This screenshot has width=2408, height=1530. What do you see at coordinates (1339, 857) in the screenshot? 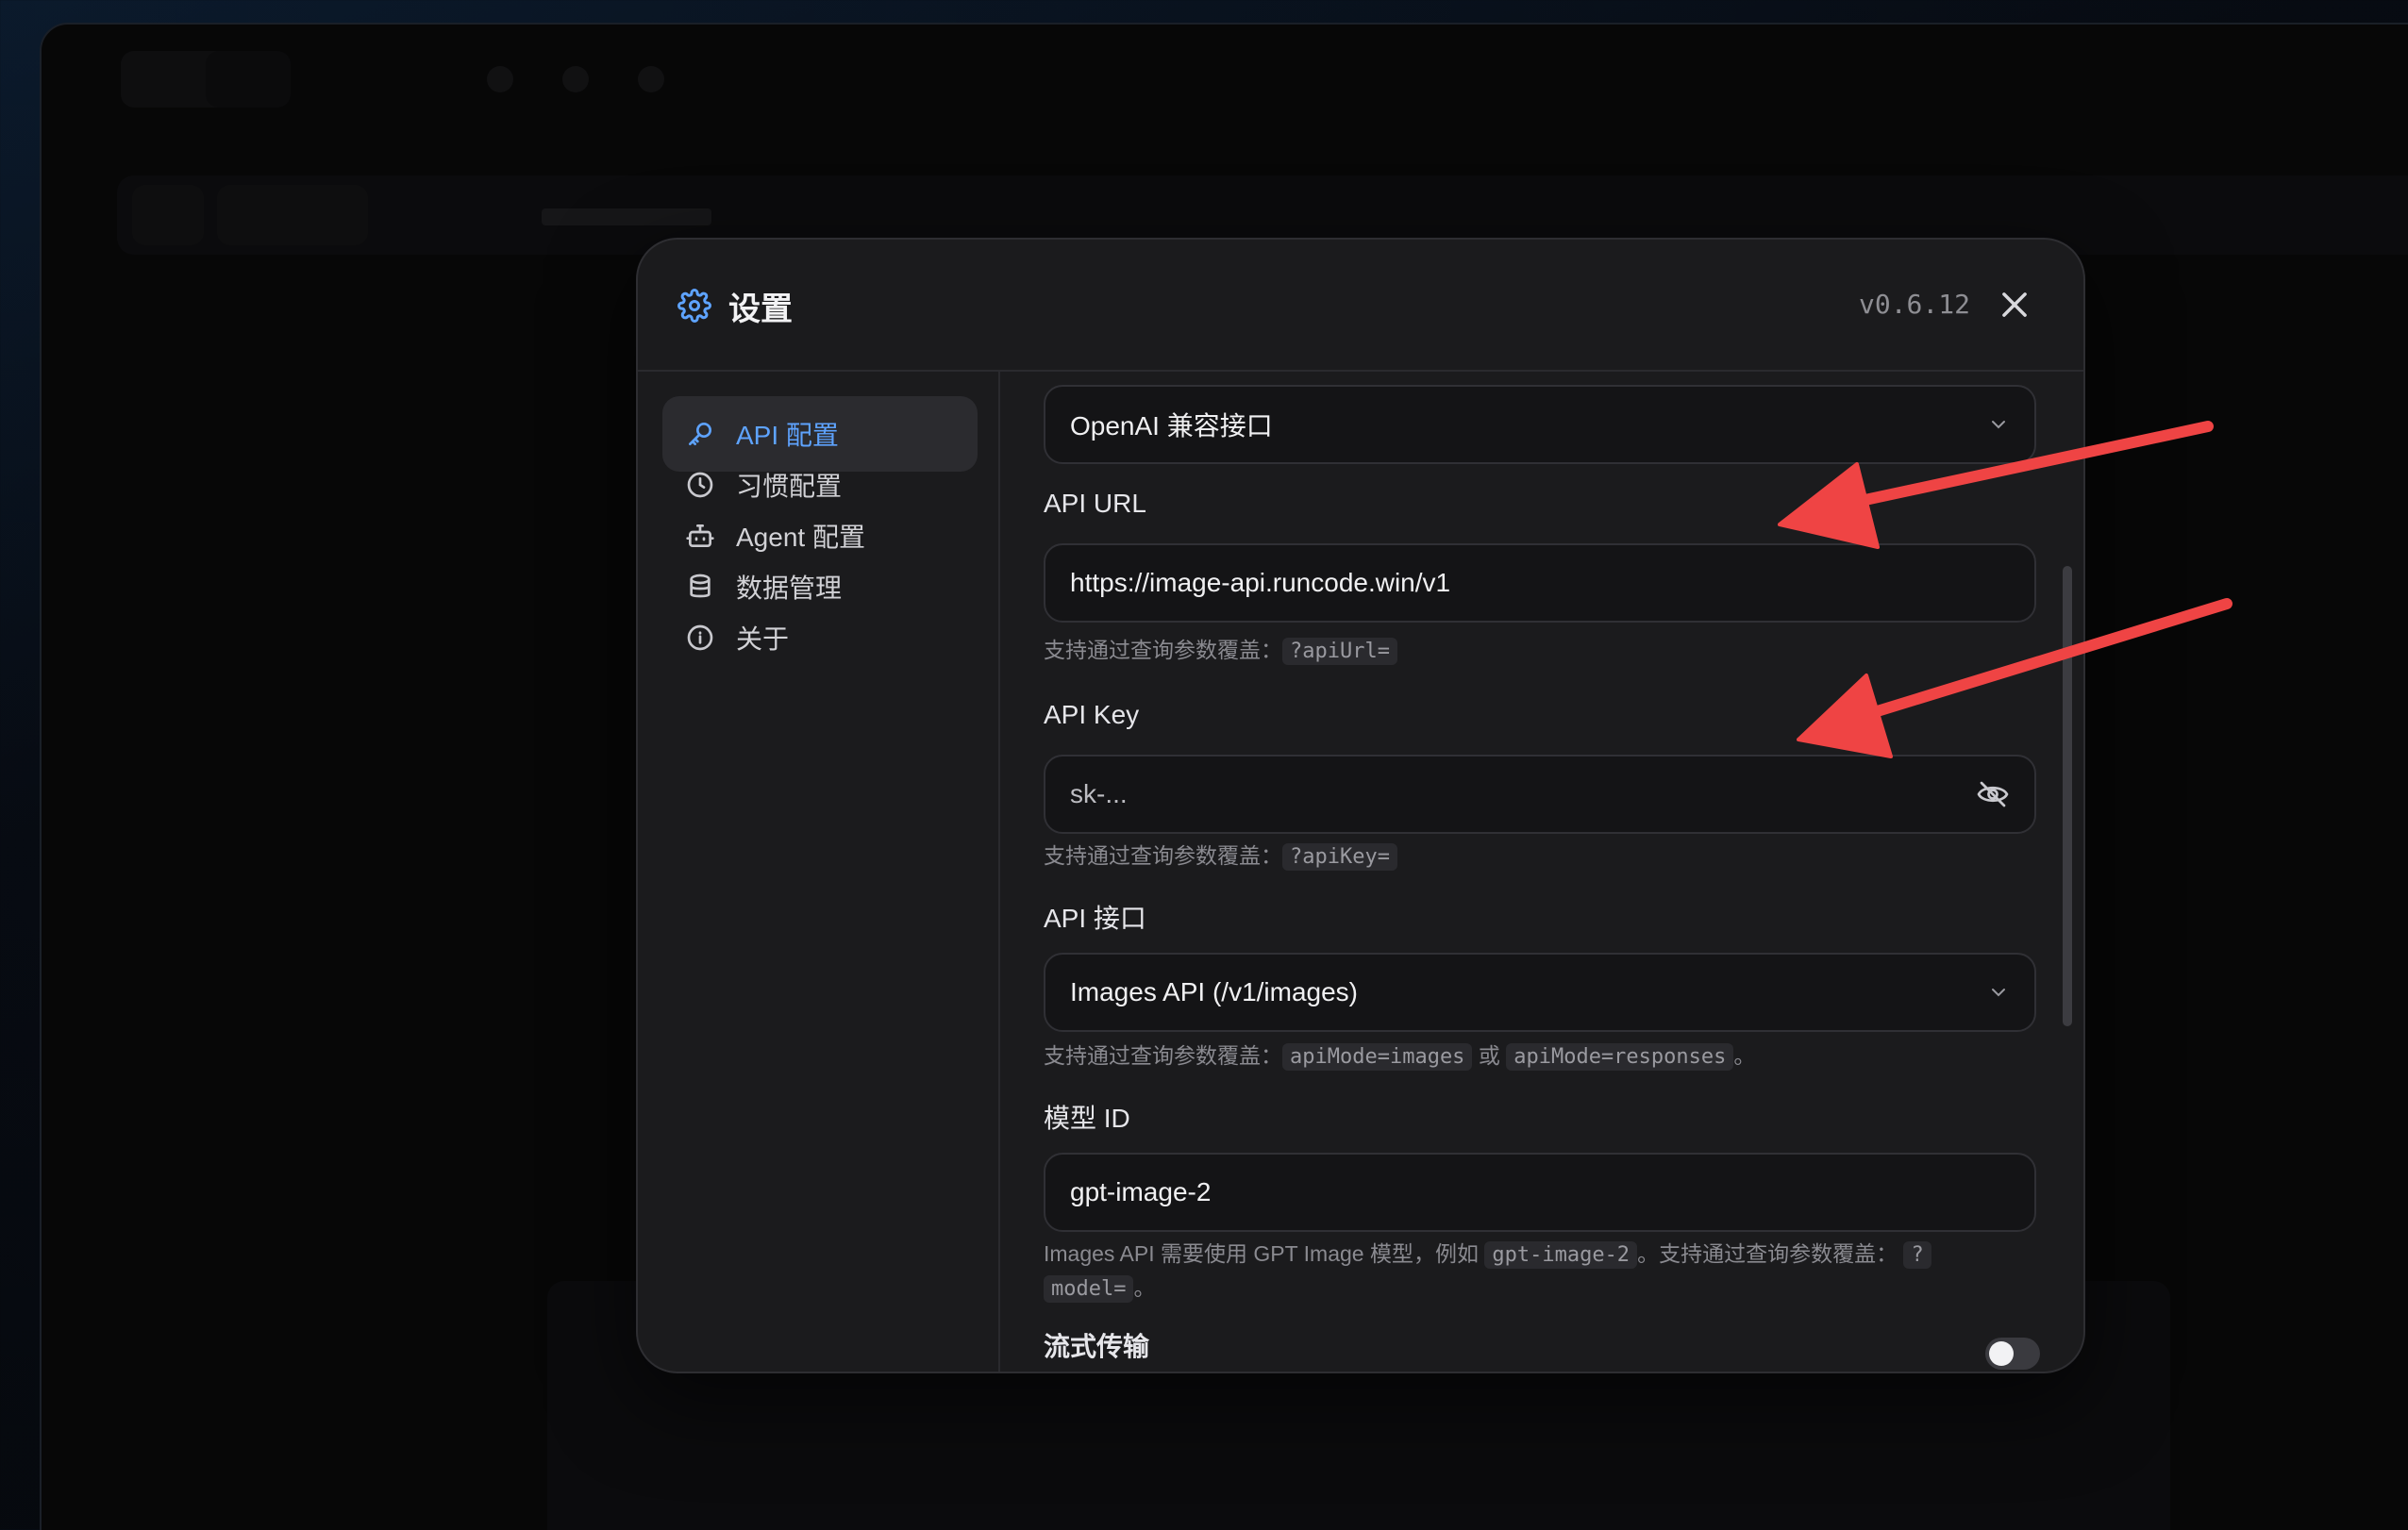
I see `hint-code: ?apiKey=` at bounding box center [1339, 857].